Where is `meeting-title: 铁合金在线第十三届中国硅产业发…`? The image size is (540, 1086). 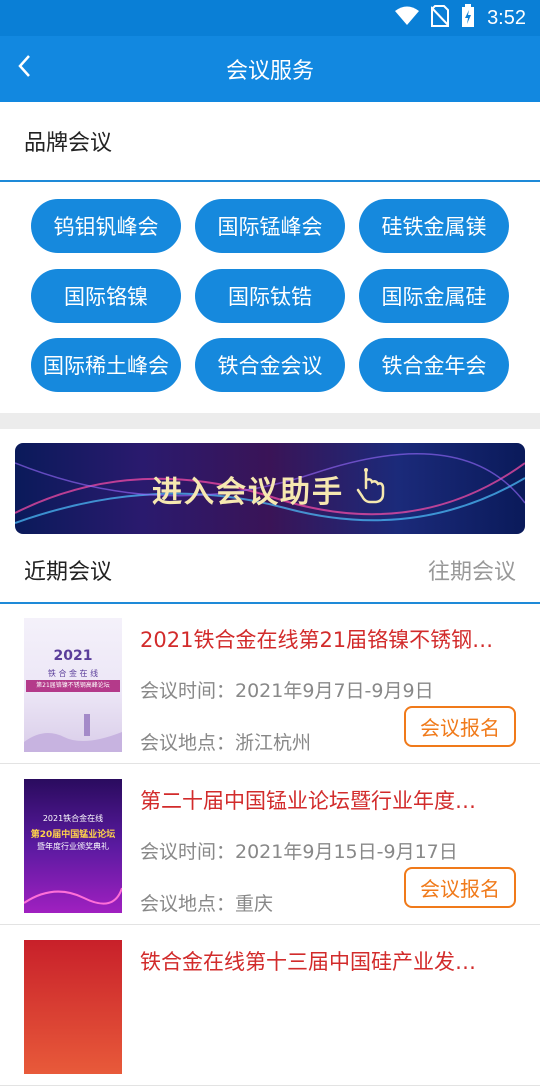 meeting-title: 铁合金在线第十三届中国硅产业发… is located at coordinates (328, 961).